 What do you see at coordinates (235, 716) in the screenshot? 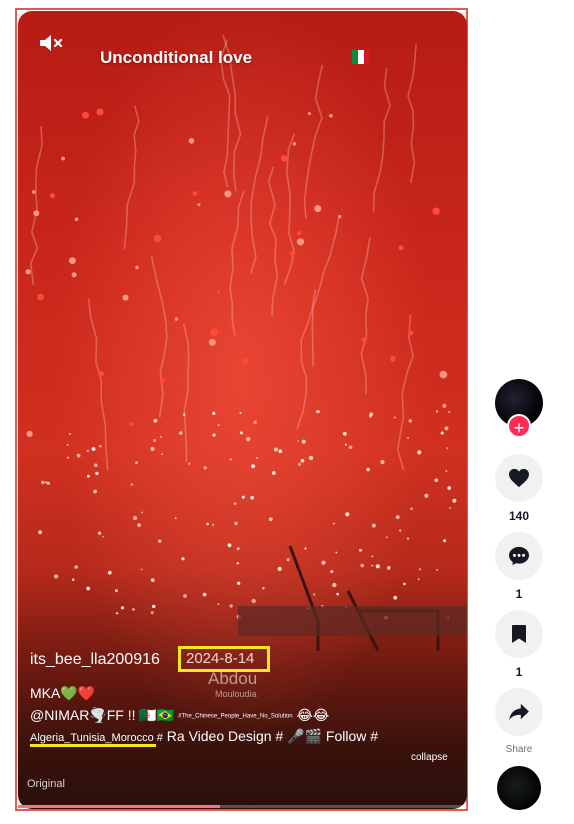
I see `hashtag-small: #The_Chinese_People_Have_No_Solution` at bounding box center [235, 716].